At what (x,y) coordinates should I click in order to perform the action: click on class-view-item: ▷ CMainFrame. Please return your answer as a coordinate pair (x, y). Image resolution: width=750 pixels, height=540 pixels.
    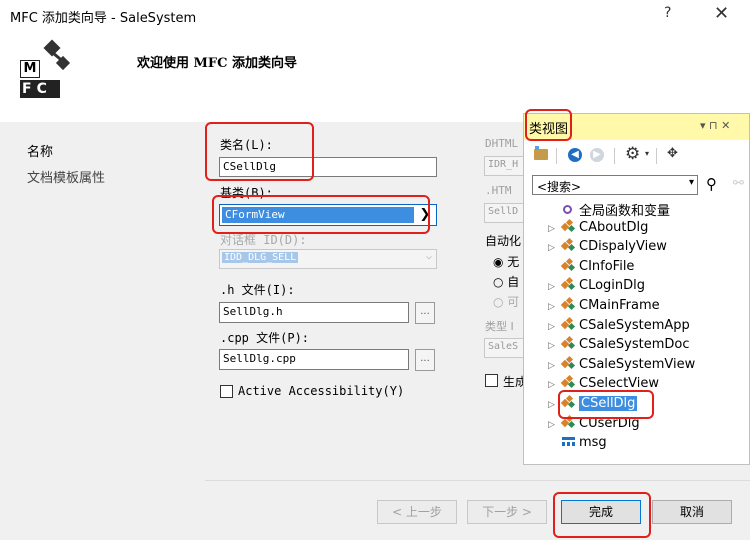
    Looking at the image, I should click on (604, 306).